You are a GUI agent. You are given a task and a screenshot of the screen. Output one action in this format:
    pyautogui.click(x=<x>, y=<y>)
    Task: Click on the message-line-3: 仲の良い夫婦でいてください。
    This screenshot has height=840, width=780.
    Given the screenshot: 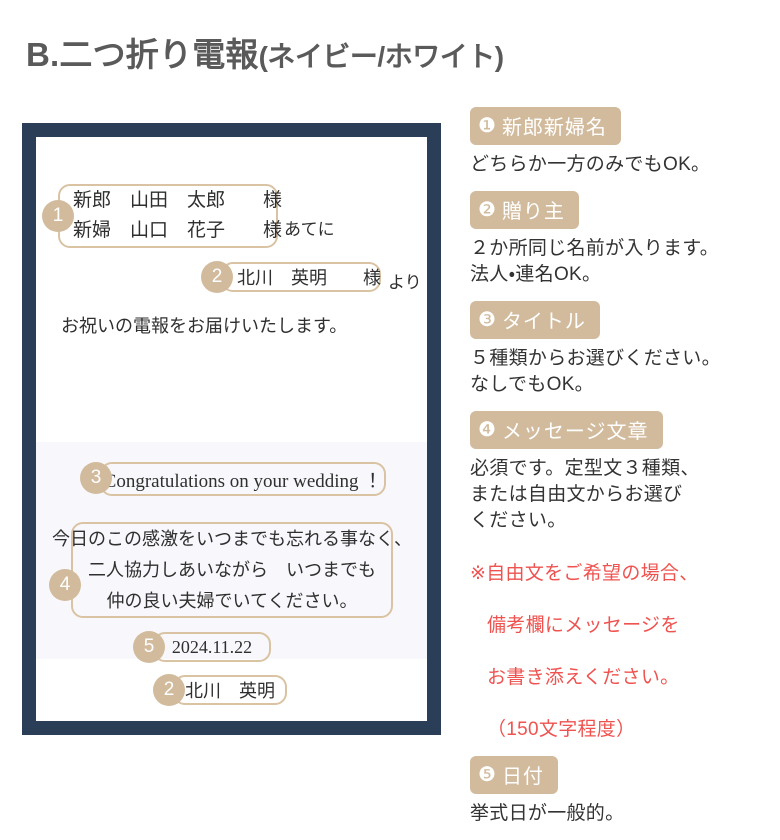 What is the action you would take?
    pyautogui.click(x=232, y=600)
    